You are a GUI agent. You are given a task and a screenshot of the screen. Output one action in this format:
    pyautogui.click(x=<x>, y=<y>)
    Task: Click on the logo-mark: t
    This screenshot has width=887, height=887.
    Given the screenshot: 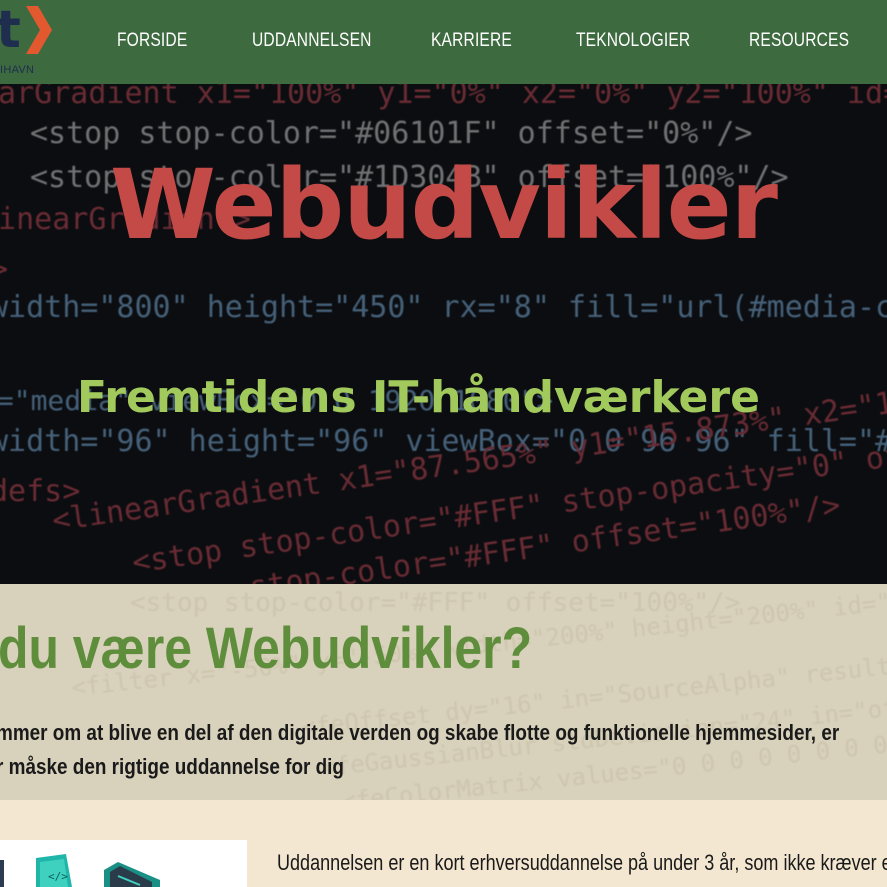 What is the action you would take?
    pyautogui.click(x=10, y=30)
    